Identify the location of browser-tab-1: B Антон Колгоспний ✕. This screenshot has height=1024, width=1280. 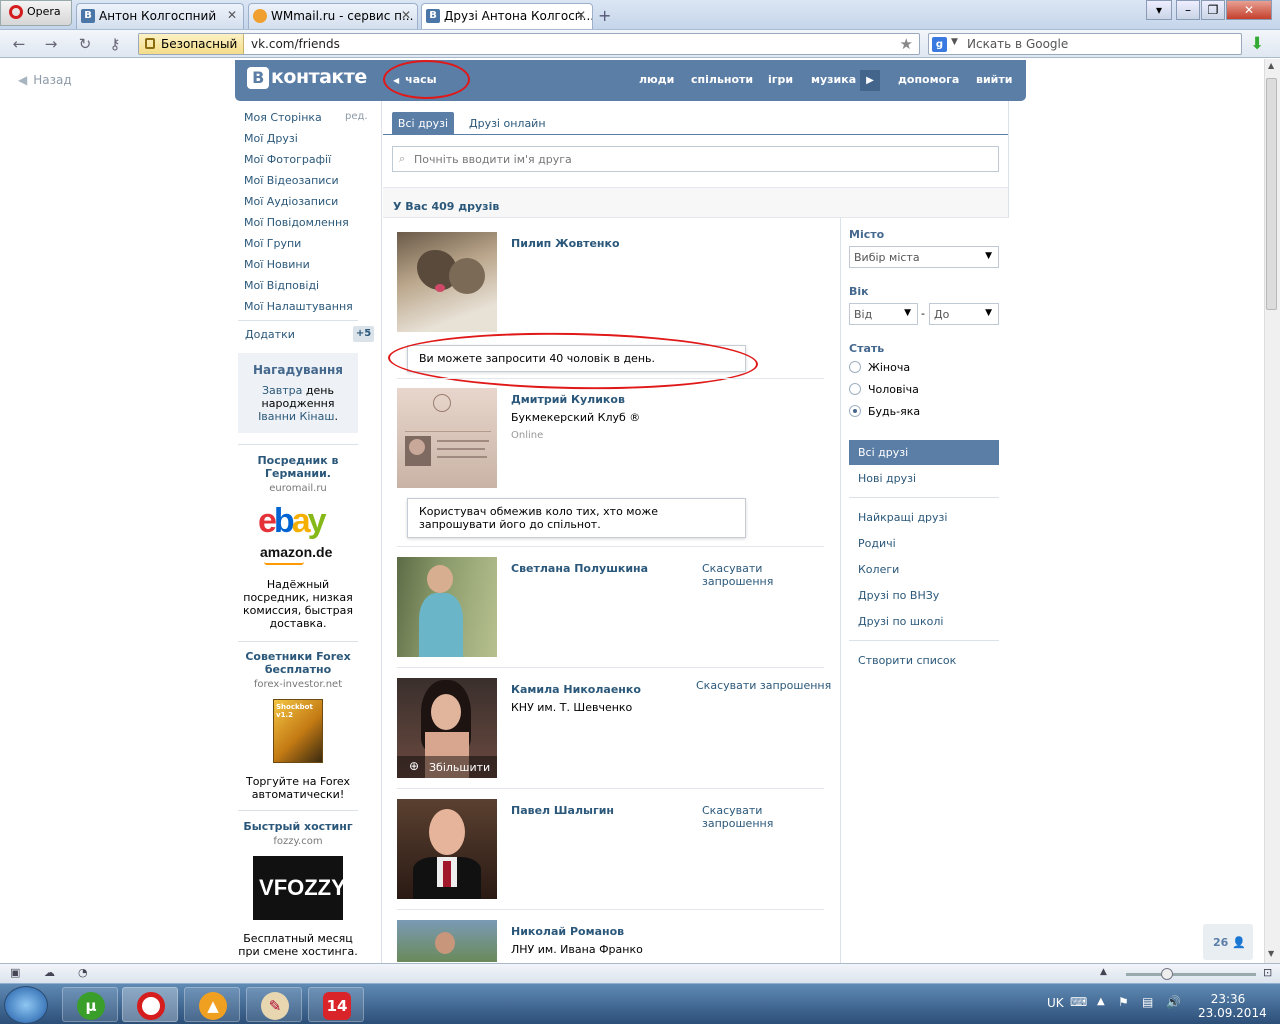
(160, 16).